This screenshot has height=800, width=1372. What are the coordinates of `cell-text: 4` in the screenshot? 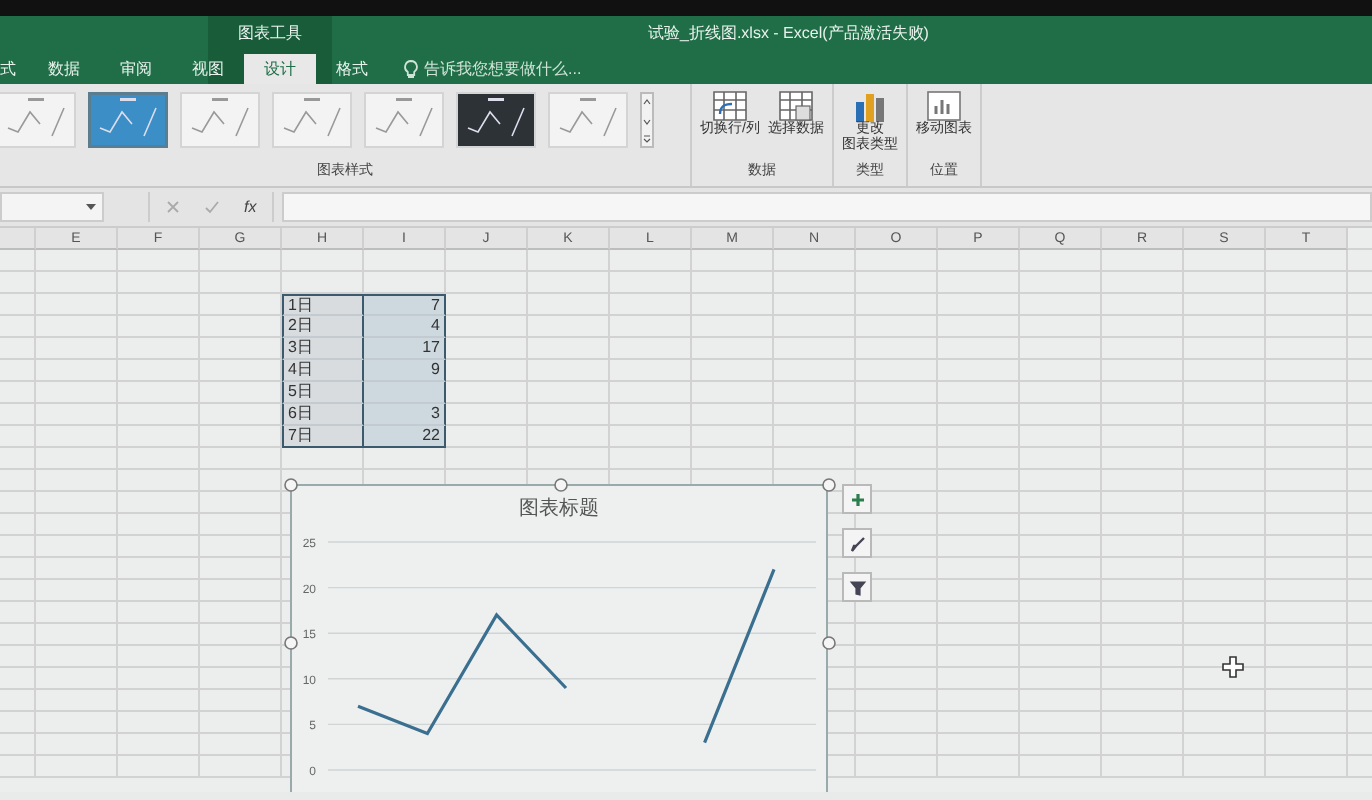 It's located at (435, 325).